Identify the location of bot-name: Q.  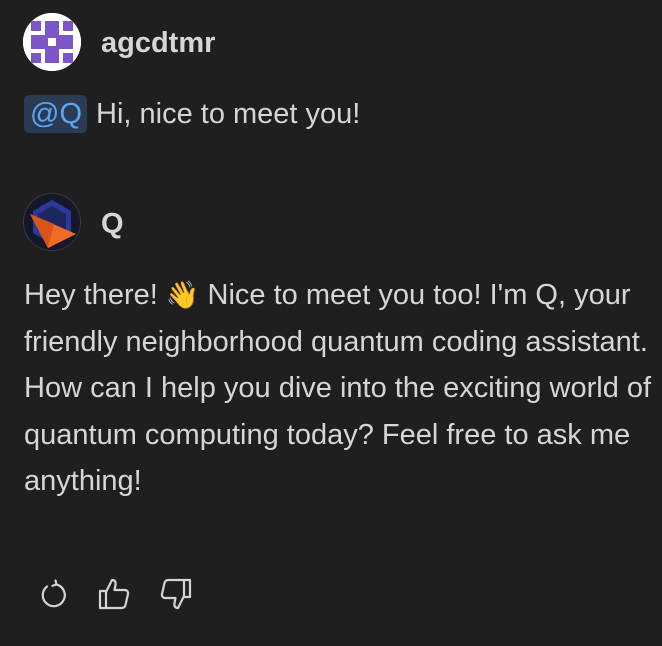
(112, 224).